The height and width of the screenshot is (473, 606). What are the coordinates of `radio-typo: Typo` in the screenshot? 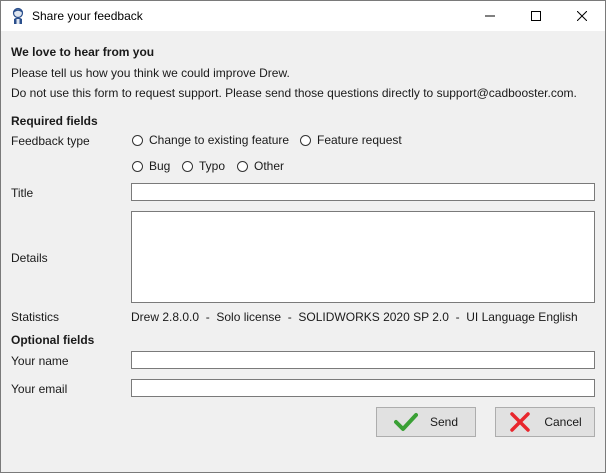 It's located at (203, 166).